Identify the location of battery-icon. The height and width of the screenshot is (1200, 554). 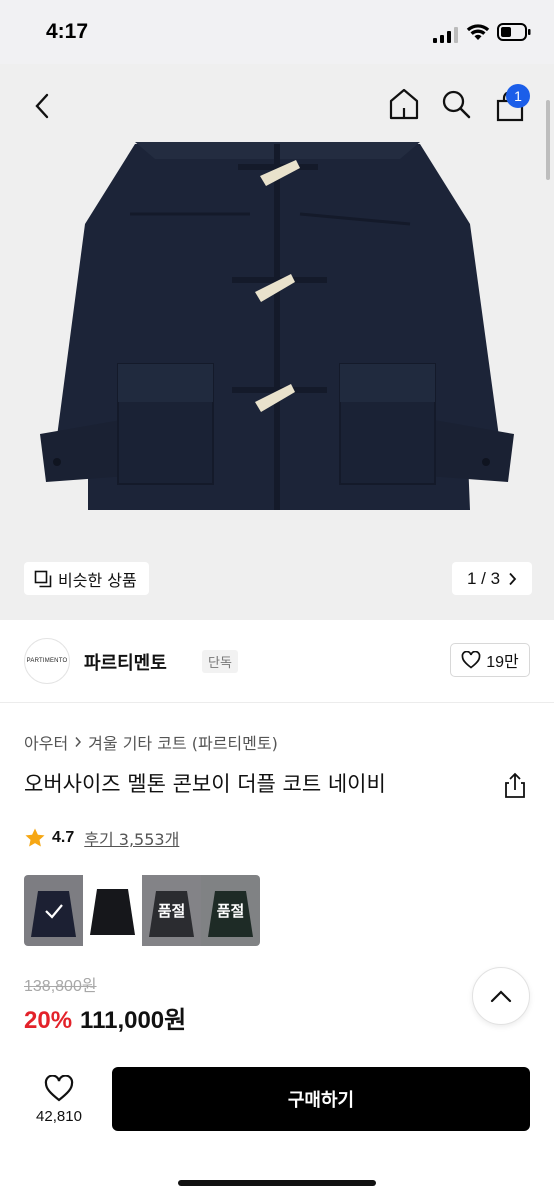
(514, 32).